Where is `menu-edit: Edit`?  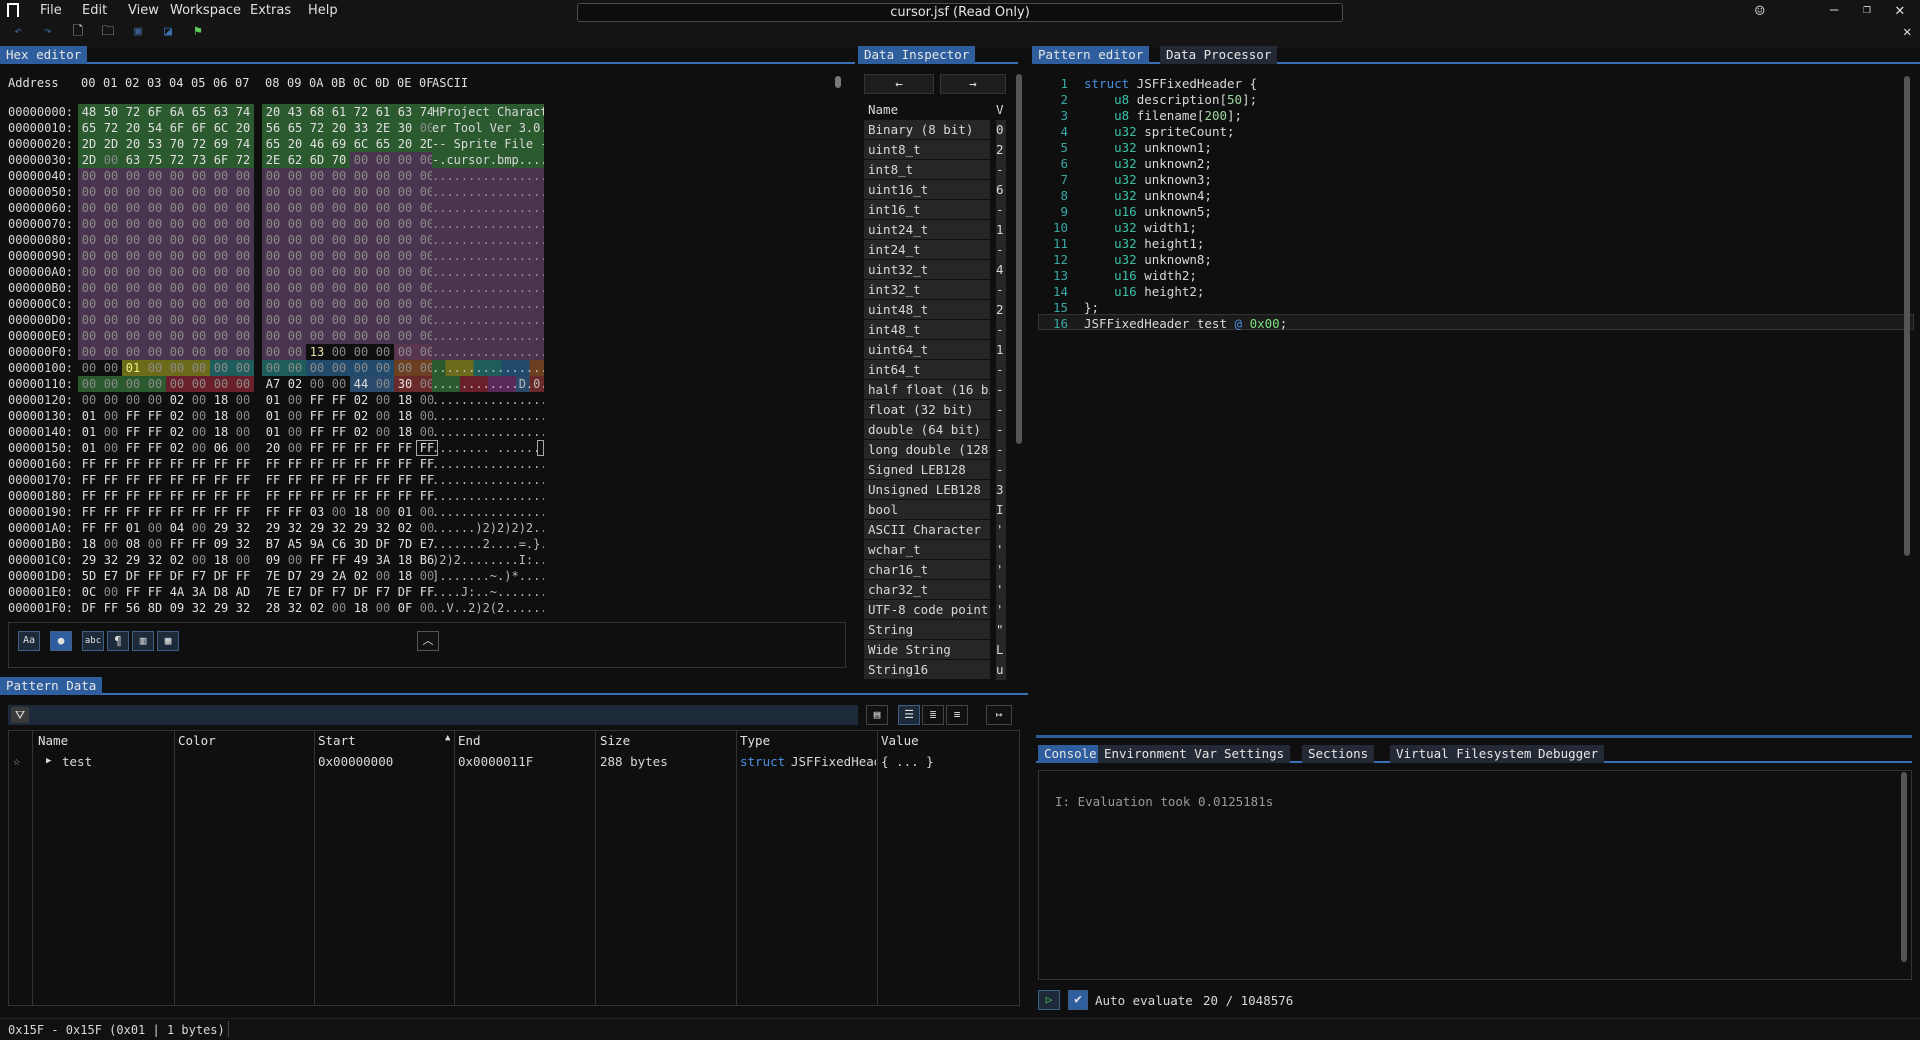
menu-edit: Edit is located at coordinates (94, 10).